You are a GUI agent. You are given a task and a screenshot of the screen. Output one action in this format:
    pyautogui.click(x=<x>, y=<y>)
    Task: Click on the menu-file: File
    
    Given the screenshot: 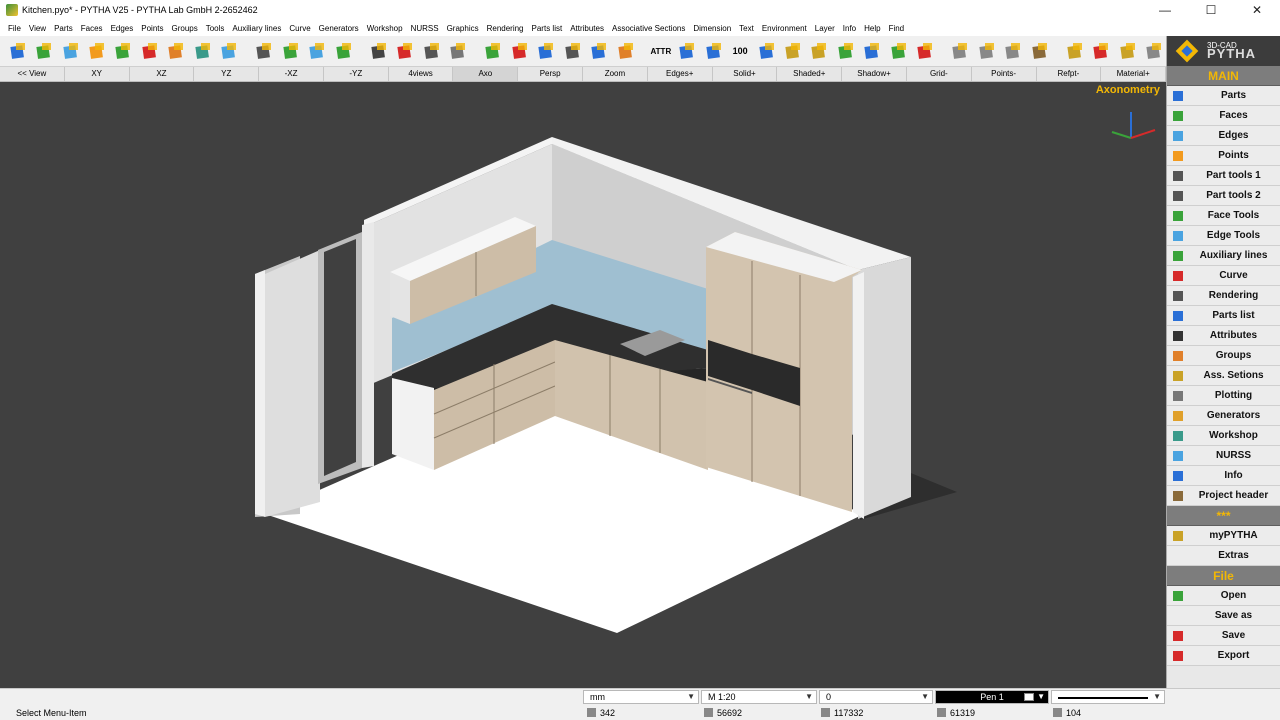 What is the action you would take?
    pyautogui.click(x=14, y=28)
    